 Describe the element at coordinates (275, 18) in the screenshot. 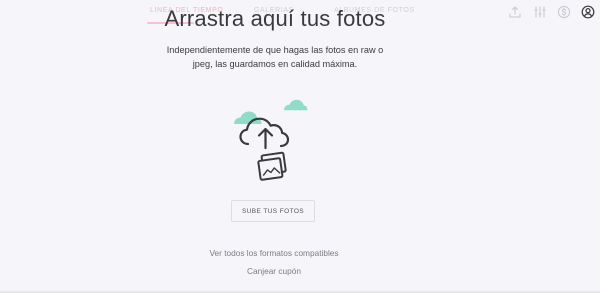

I see `page-title: Arrastra aquí tus fotos` at that location.